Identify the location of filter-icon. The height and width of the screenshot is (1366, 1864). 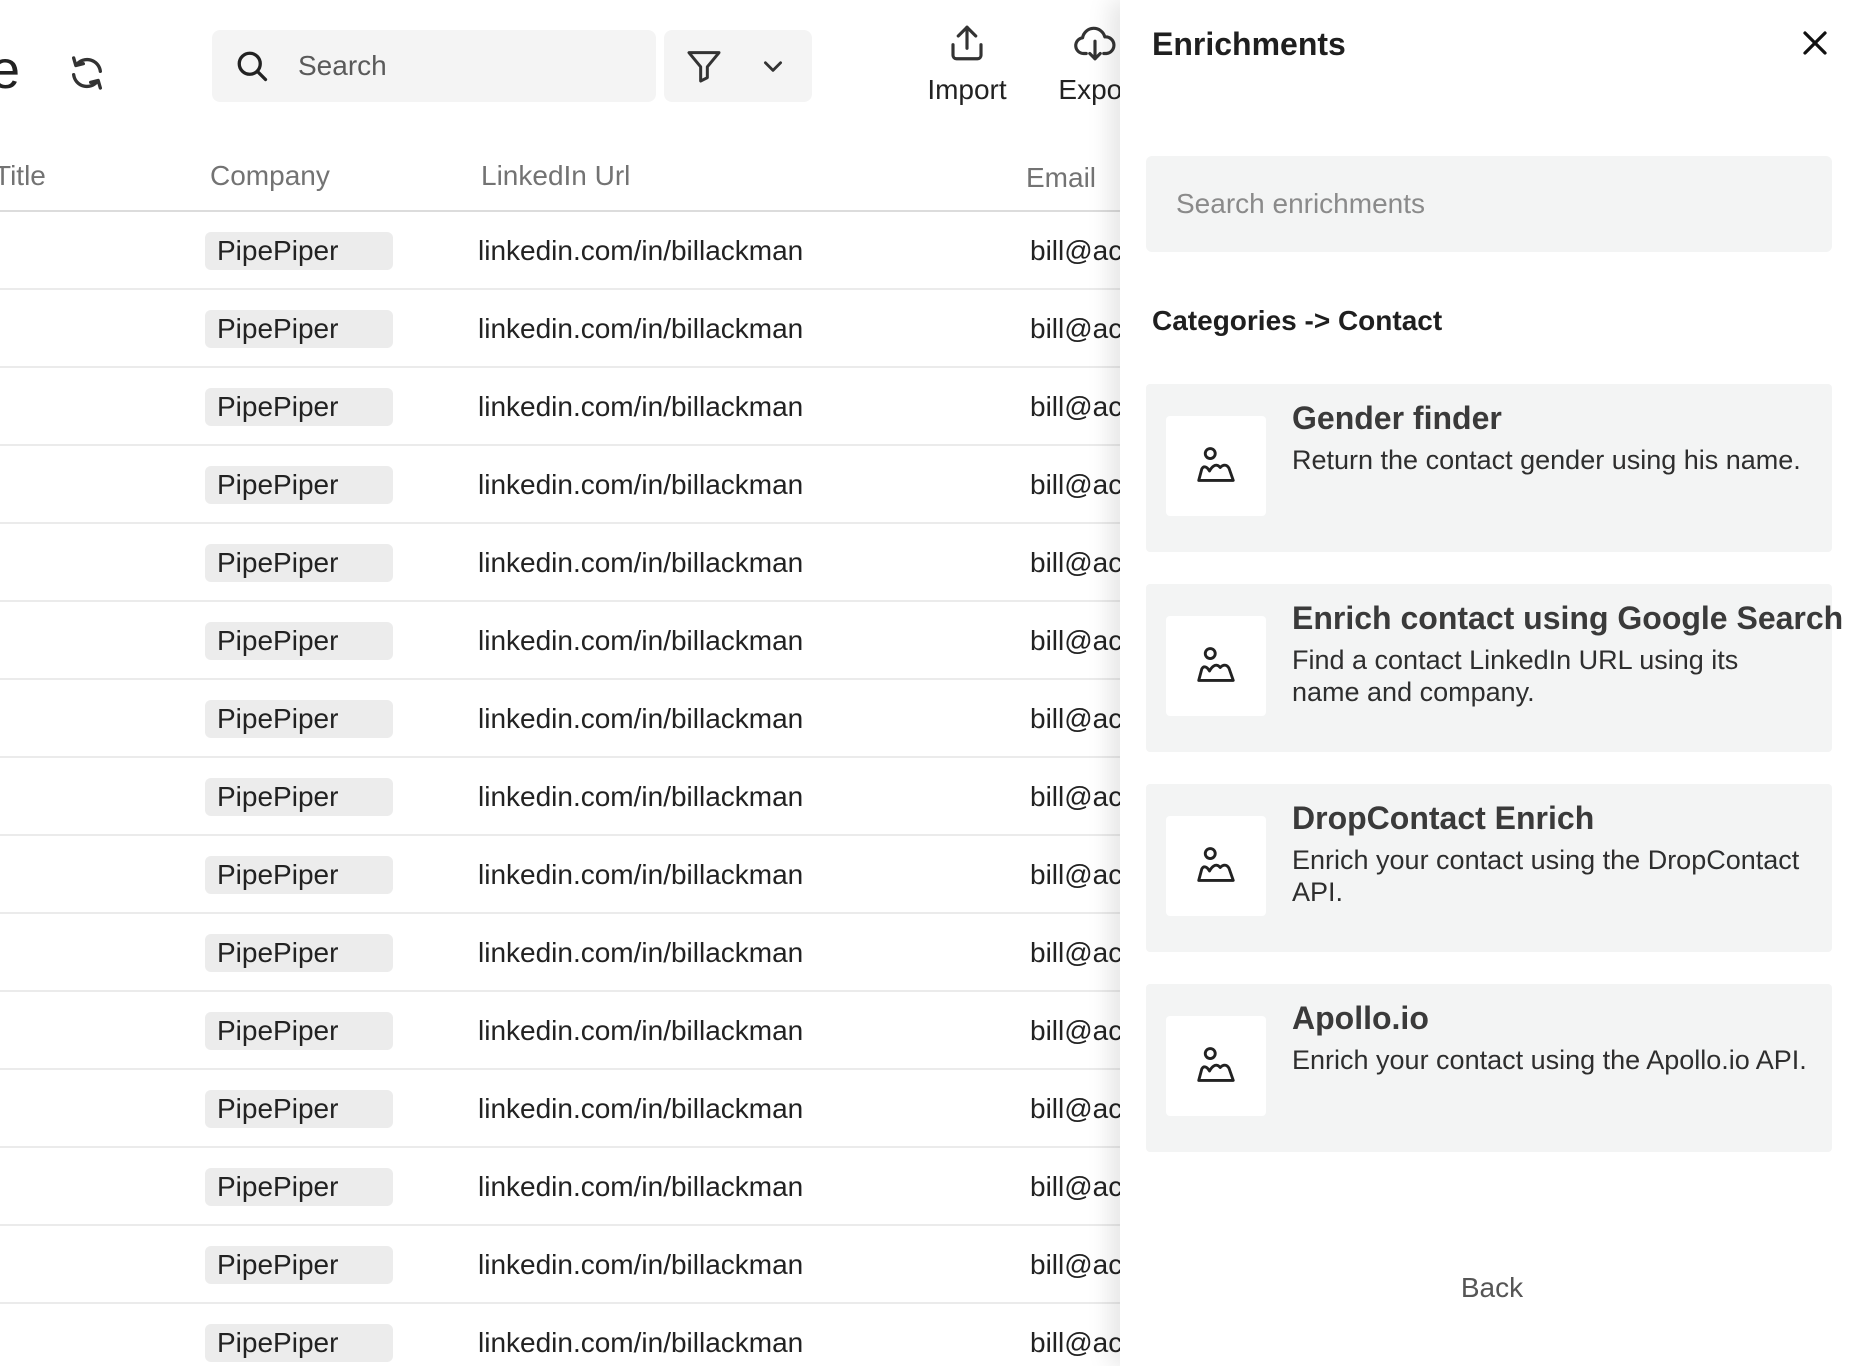
(704, 67).